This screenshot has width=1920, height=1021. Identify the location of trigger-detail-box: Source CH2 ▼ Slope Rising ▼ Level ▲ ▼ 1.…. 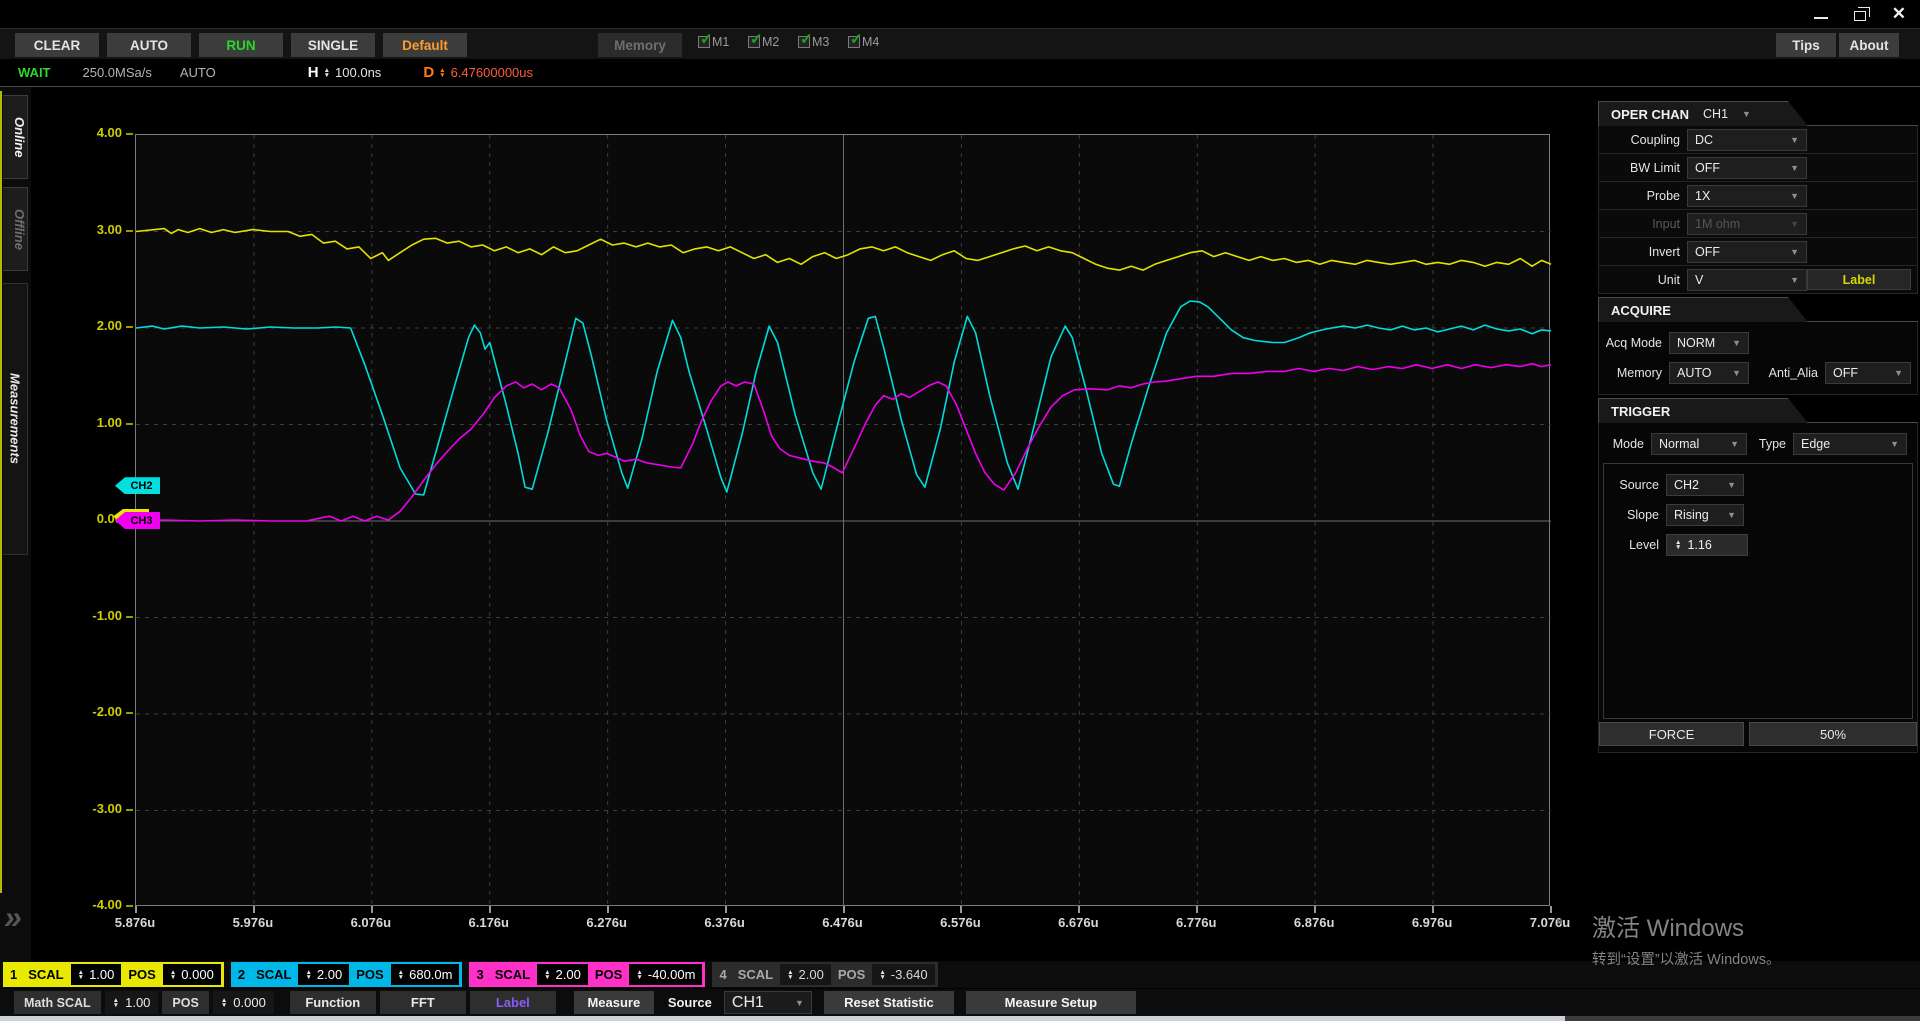
(1758, 591).